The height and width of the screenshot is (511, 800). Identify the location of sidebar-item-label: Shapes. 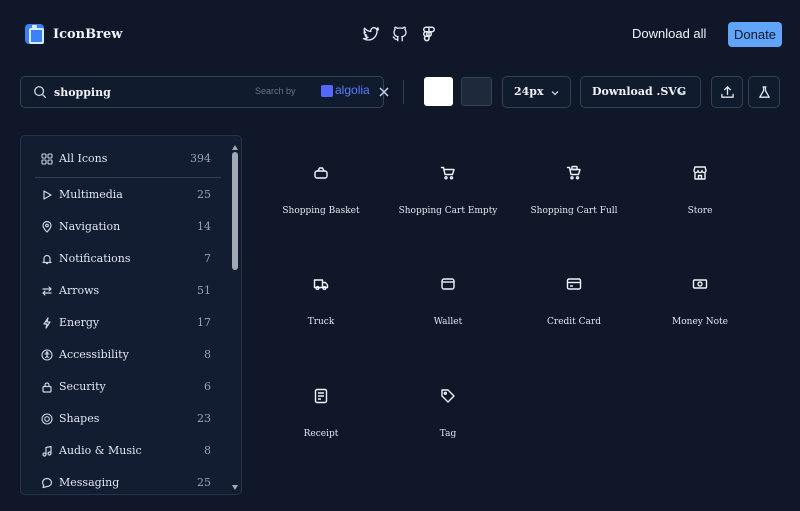
(79, 418).